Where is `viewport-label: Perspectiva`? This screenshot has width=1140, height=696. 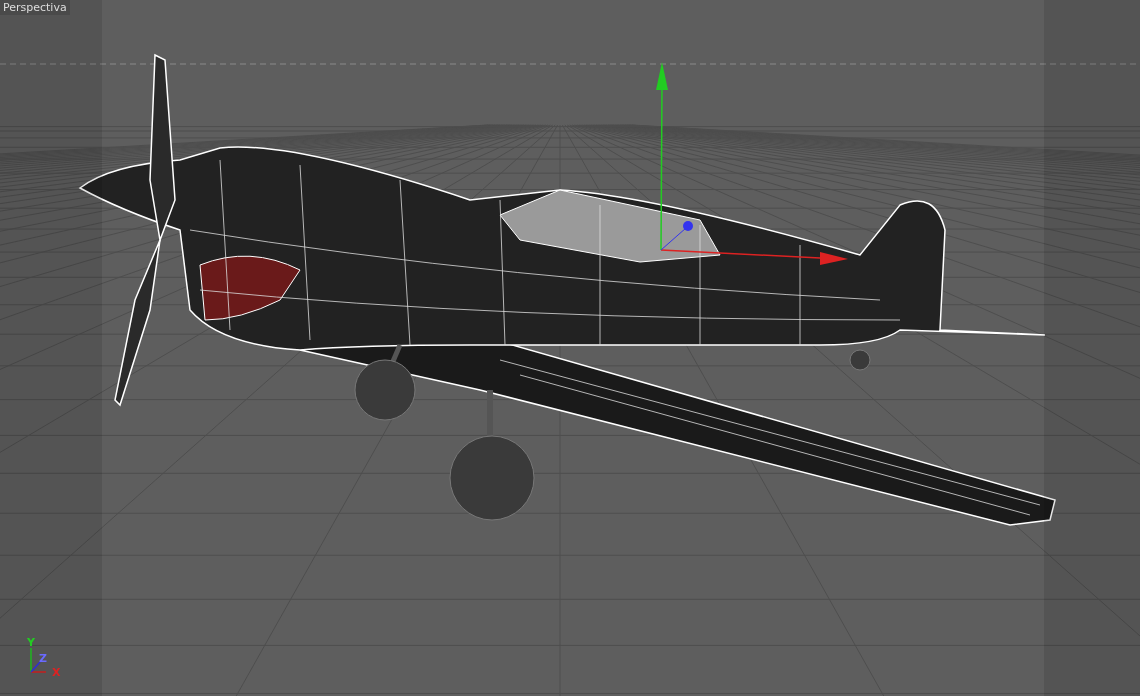
viewport-label: Perspectiva is located at coordinates (35, 7).